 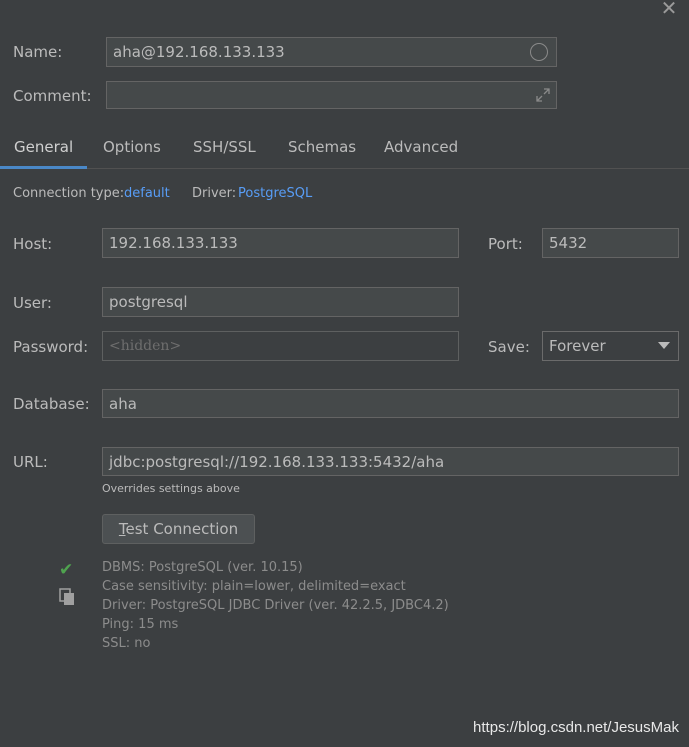 What do you see at coordinates (126, 643) in the screenshot?
I see `result-ssl: SSL: no` at bounding box center [126, 643].